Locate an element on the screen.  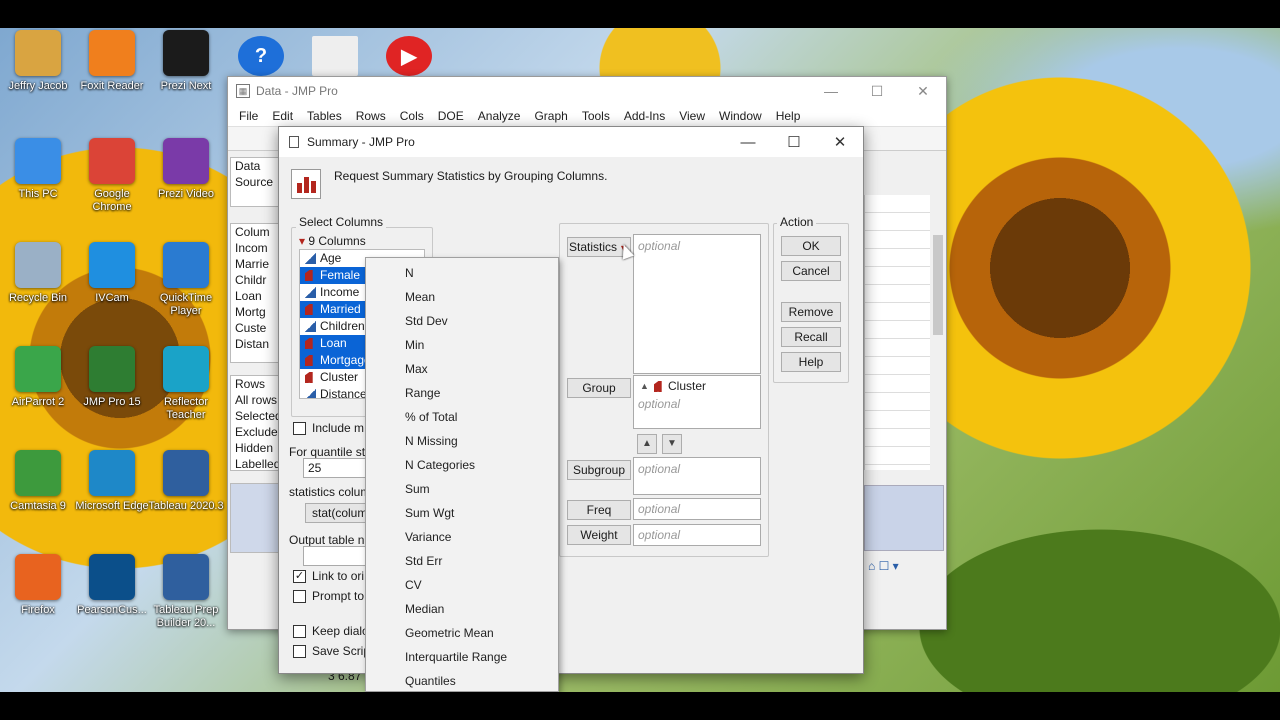
rows-panel-item: Selected is located at coordinates (255, 416).